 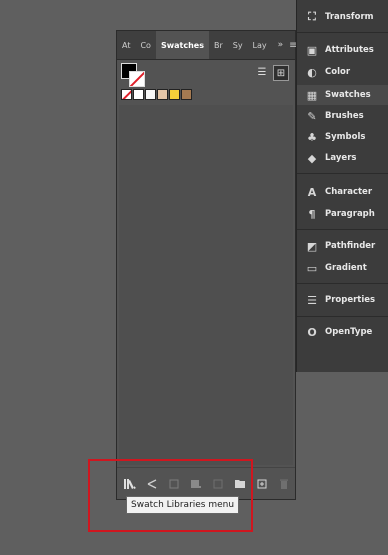 I want to click on dock-item-label: Swatches, so click(x=348, y=95).